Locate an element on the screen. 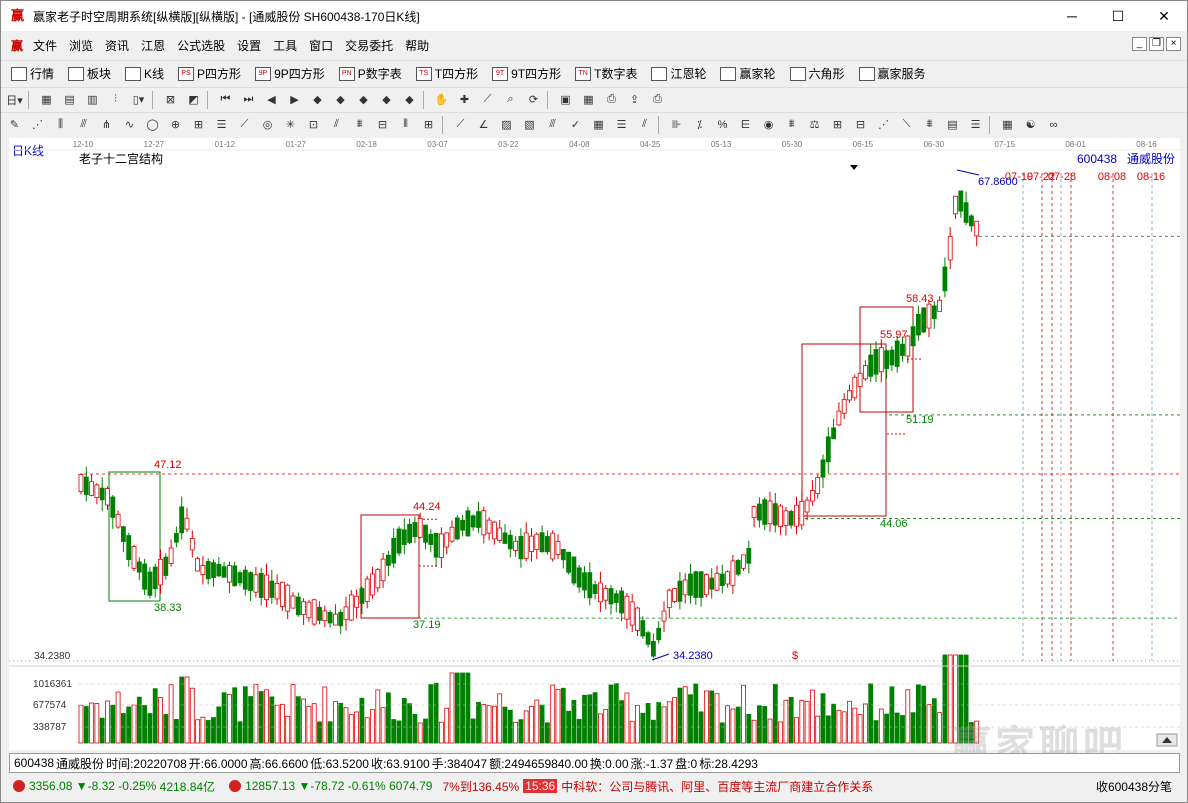  target-icon: ◎ is located at coordinates (267, 125).